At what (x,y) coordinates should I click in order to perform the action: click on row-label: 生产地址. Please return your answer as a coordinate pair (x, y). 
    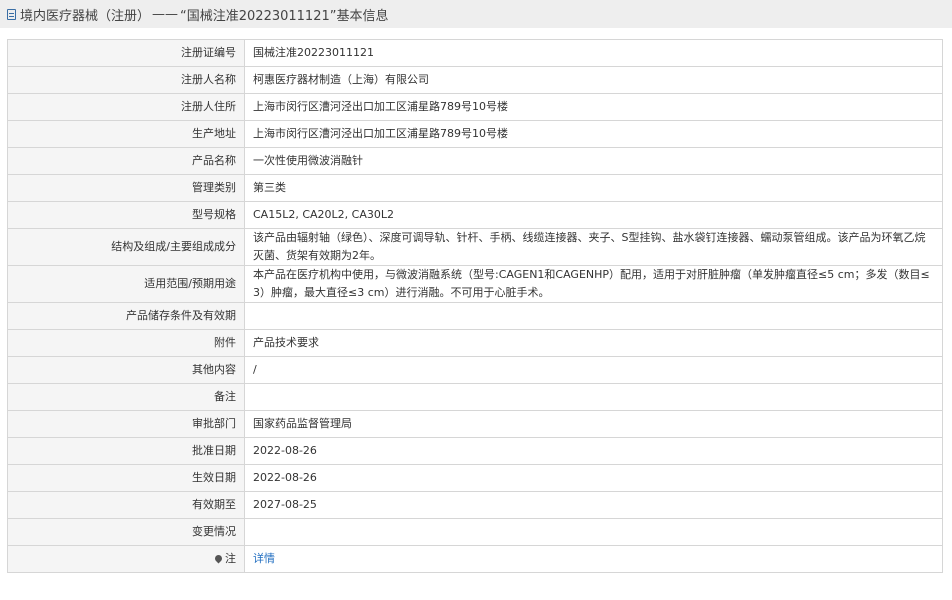
    Looking at the image, I should click on (126, 134).